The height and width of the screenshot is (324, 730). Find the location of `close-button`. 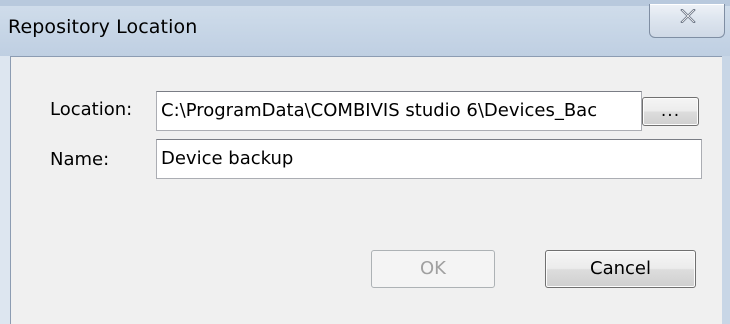

close-button is located at coordinates (687, 21).